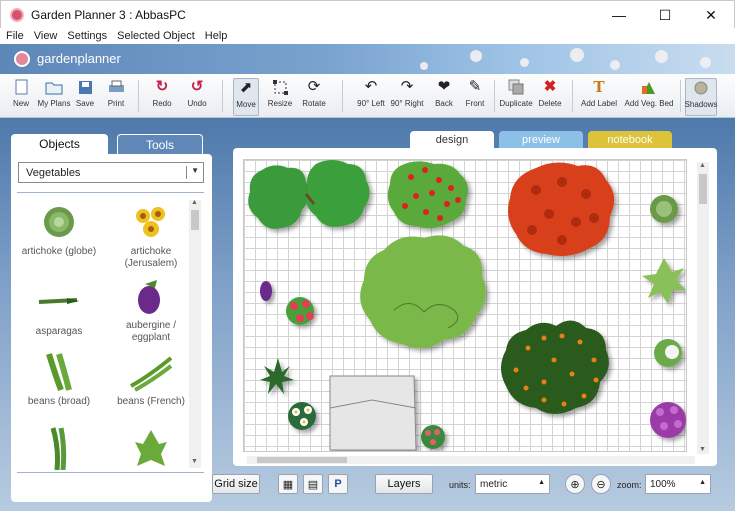 The image size is (735, 511). What do you see at coordinates (678, 484) in the screenshot?
I see `zoom-select: 100% ▲` at bounding box center [678, 484].